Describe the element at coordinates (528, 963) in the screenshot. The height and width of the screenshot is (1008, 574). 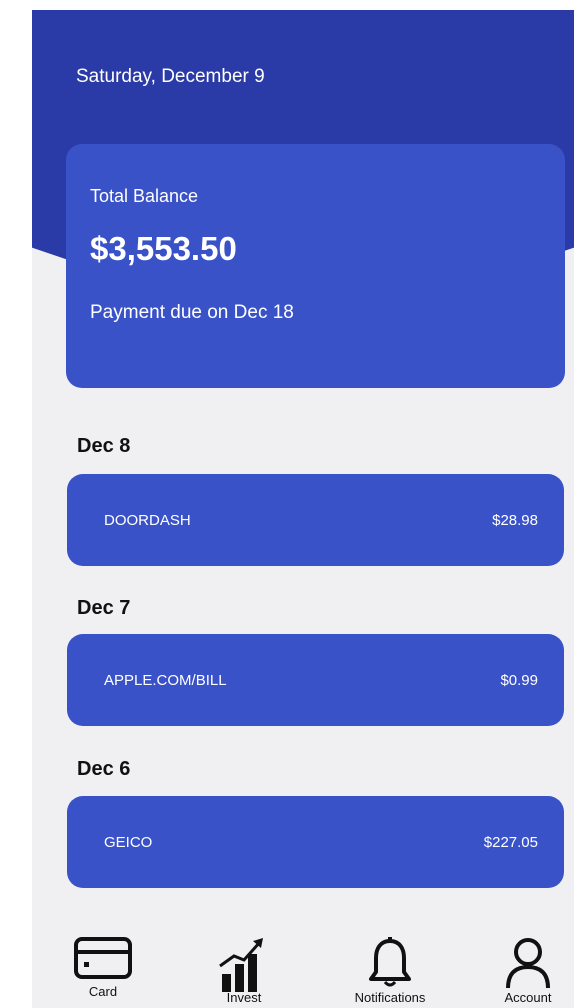
I see `person-icon` at that location.